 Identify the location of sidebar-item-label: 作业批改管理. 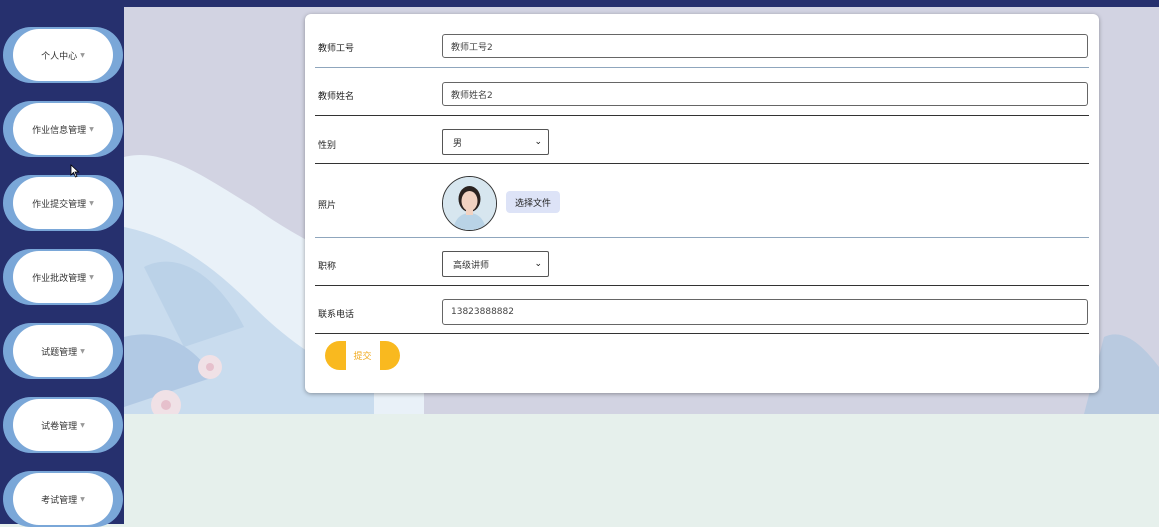
(59, 278).